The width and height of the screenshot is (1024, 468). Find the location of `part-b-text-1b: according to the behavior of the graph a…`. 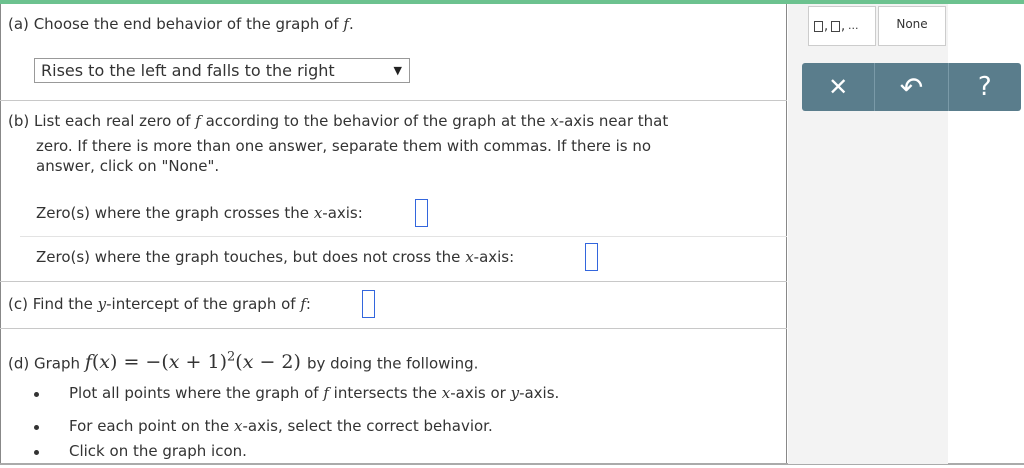

part-b-text-1b: according to the behavior of the graph a… is located at coordinates (375, 121).